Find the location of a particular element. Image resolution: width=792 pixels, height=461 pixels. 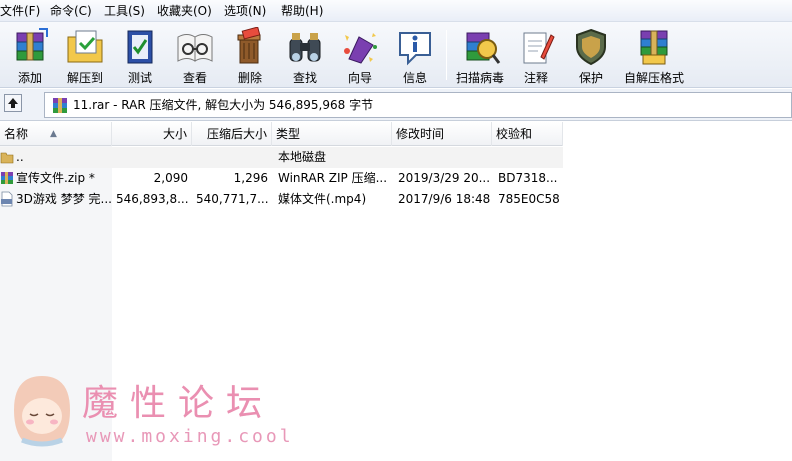

watermark: 魔性论坛 www.moxing.cool is located at coordinates (150, 410).